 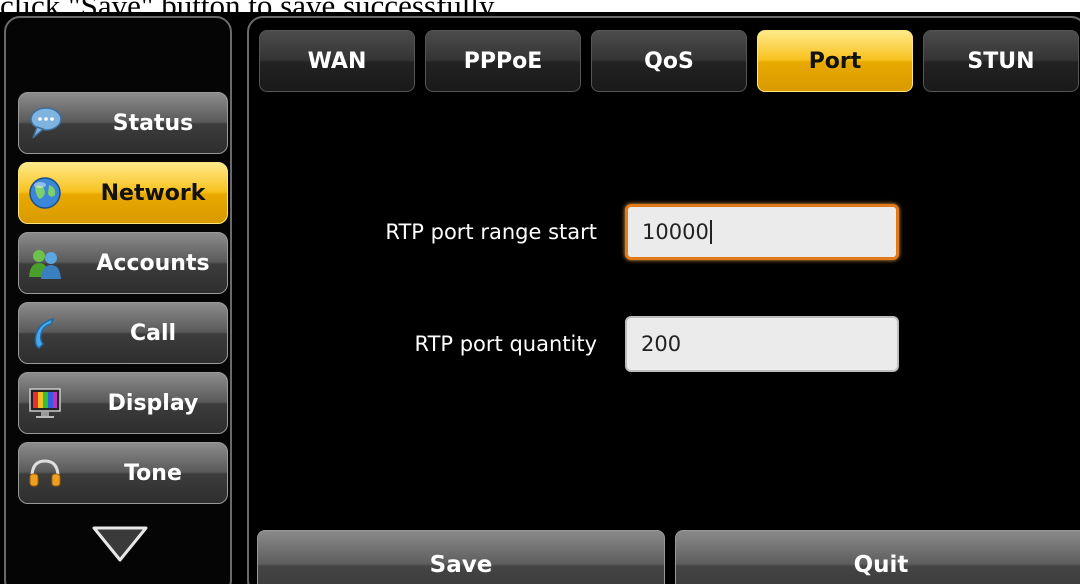 I want to click on rtp-port-range-start-input: 10000, so click(x=762, y=232).